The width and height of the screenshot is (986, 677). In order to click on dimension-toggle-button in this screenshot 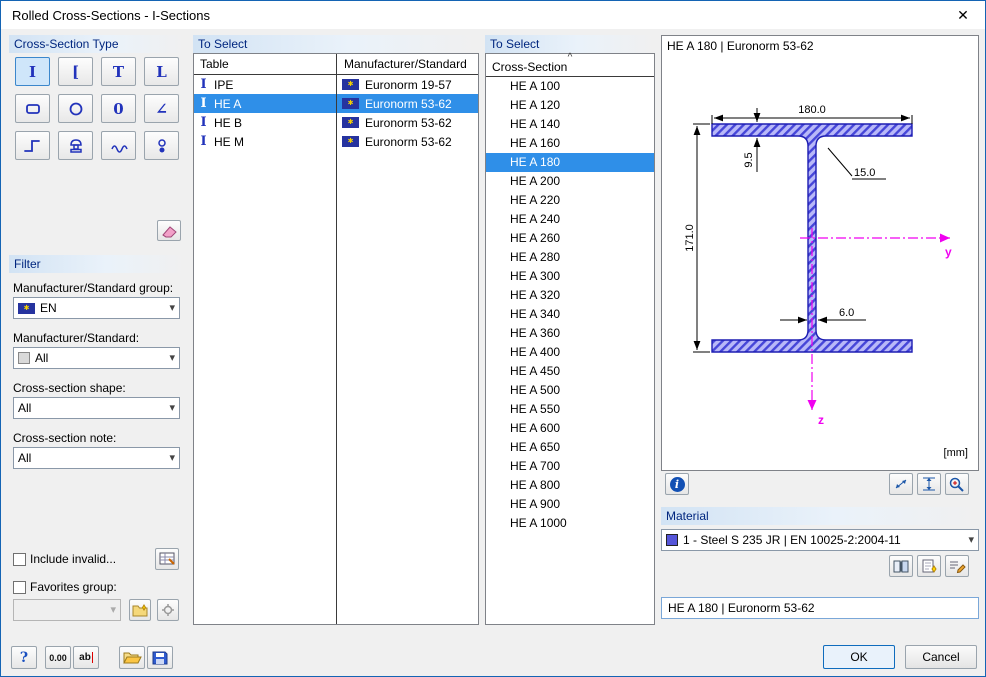, I will do `click(901, 484)`.